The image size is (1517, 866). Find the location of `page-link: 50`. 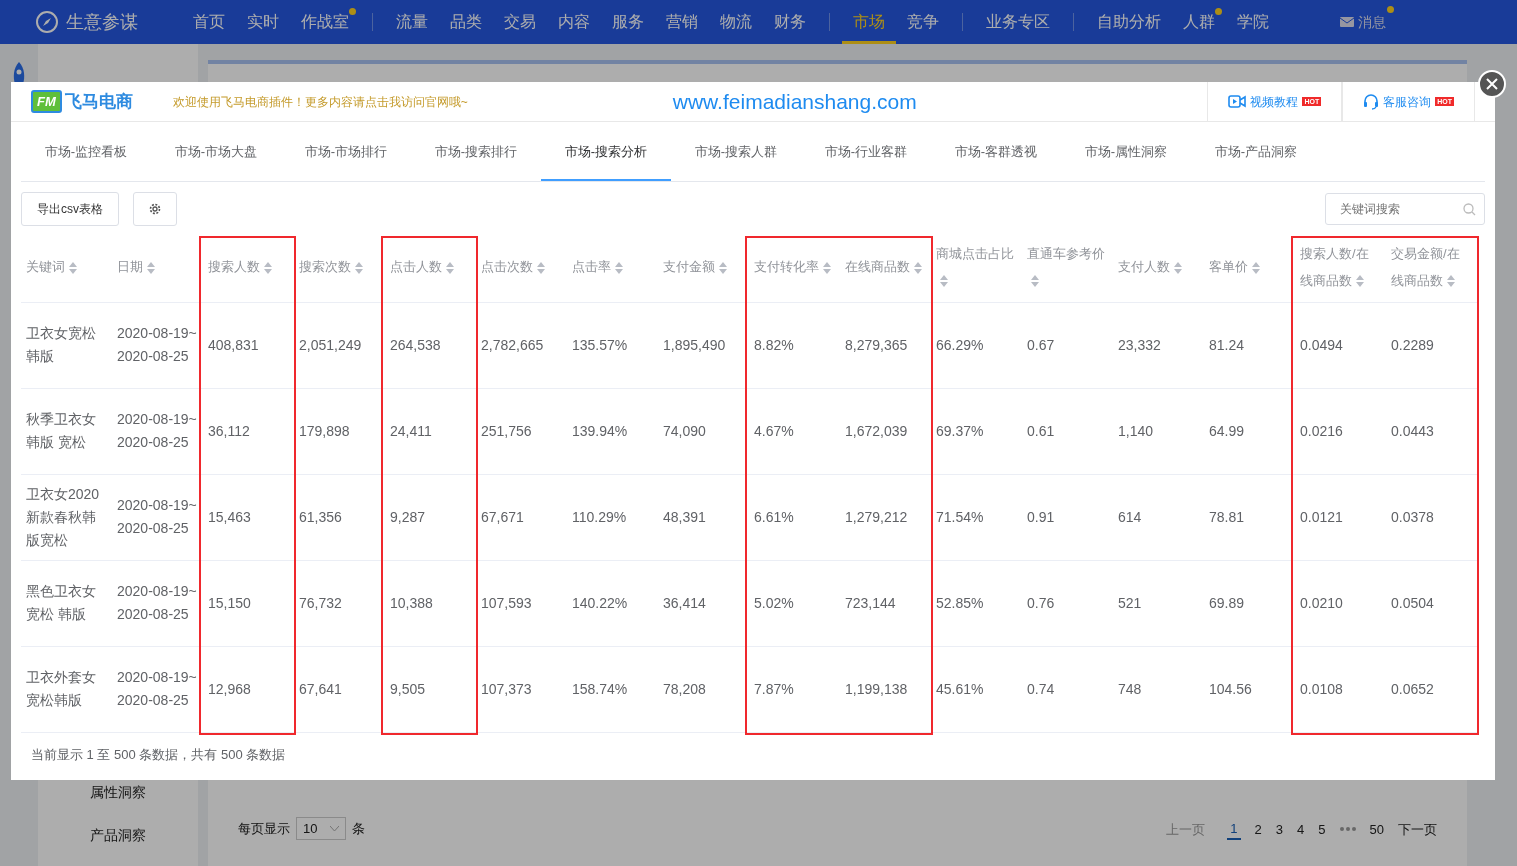

page-link: 50 is located at coordinates (1376, 829).